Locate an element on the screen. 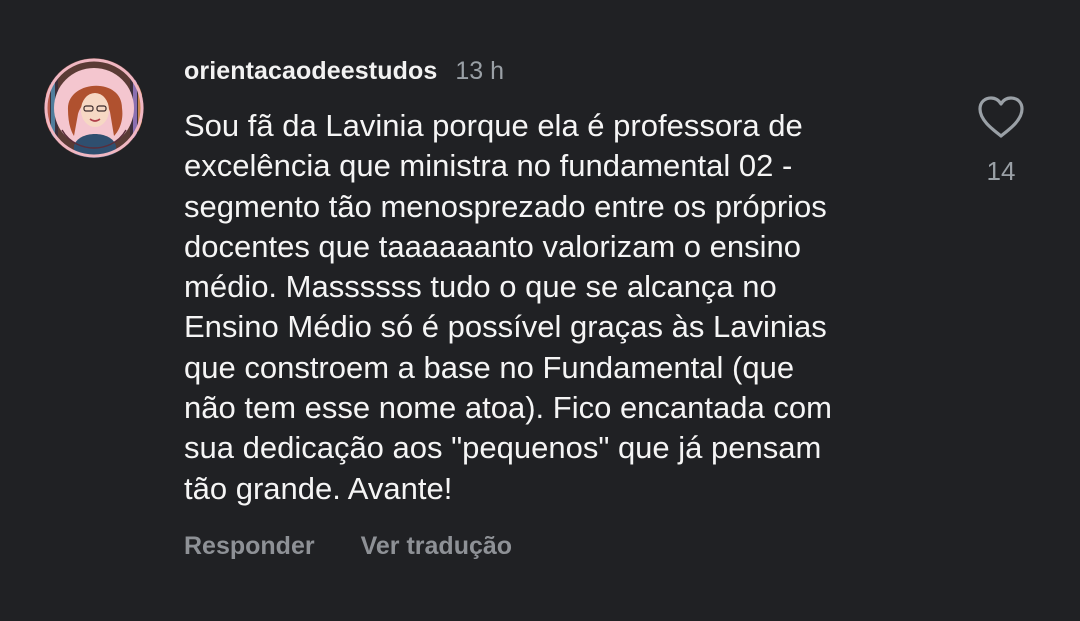 This screenshot has width=1080, height=621. heart-outline-icon is located at coordinates (1001, 117).